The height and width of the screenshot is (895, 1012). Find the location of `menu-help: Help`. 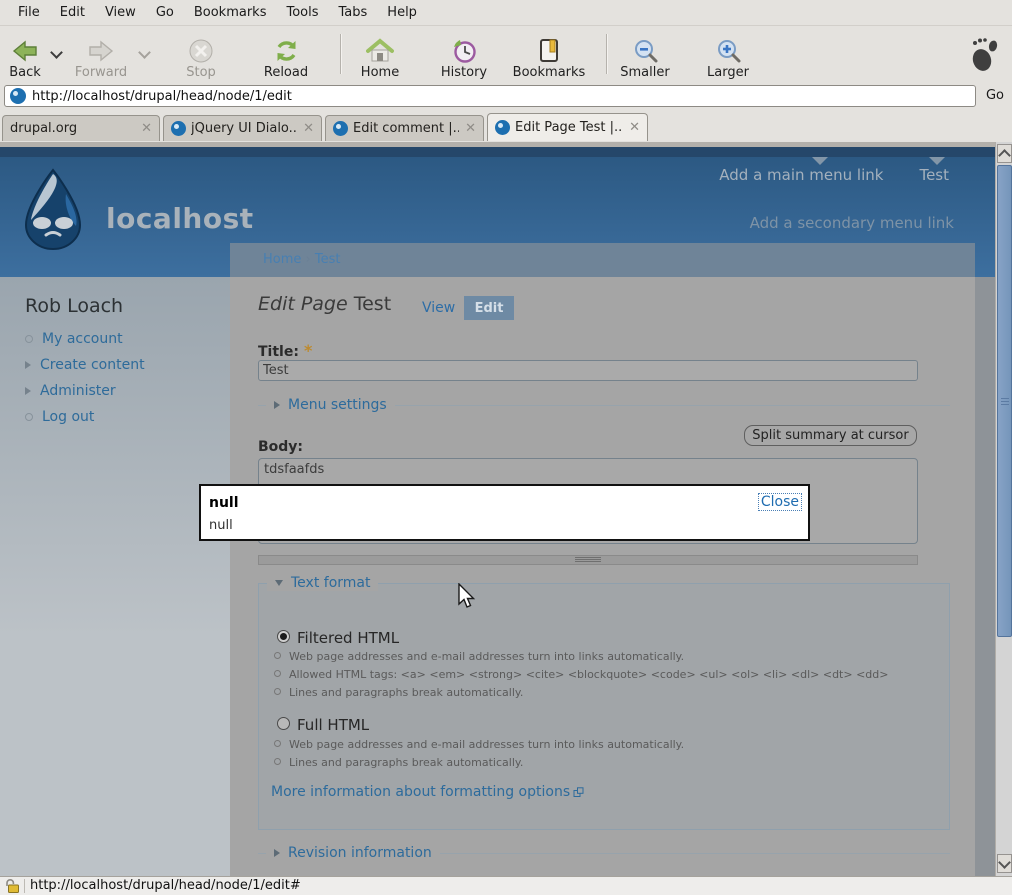

menu-help: Help is located at coordinates (402, 12).